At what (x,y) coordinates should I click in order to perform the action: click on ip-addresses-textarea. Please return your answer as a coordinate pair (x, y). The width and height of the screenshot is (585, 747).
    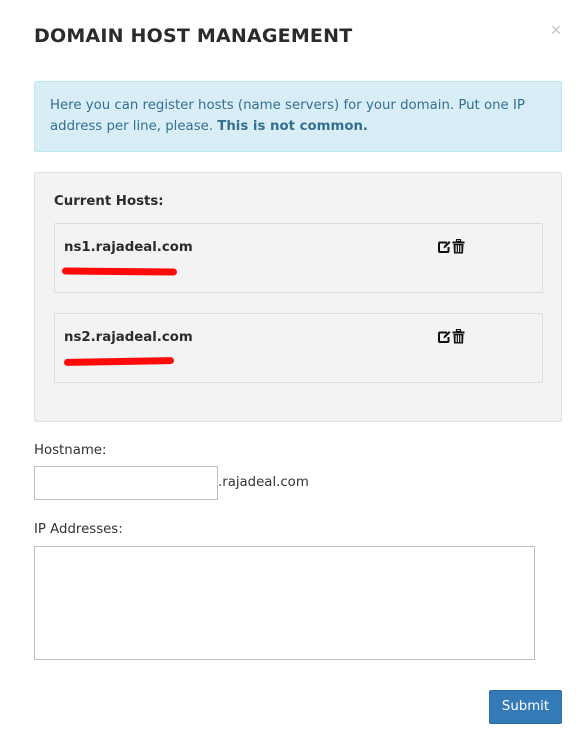
    Looking at the image, I should click on (284, 603).